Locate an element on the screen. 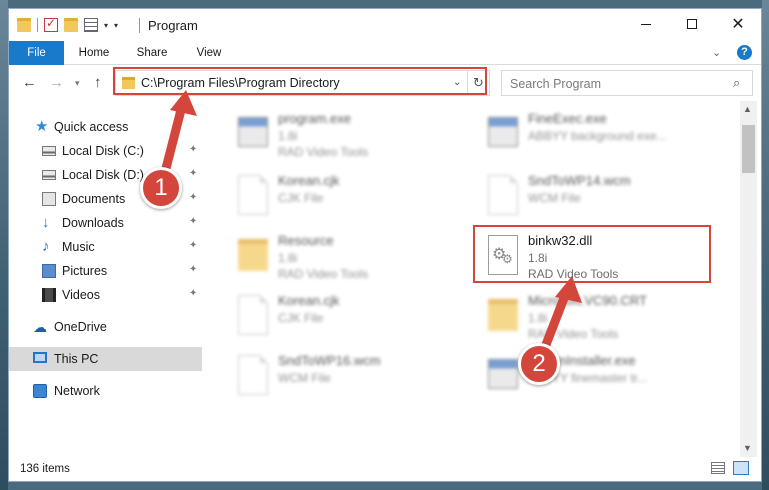  close-button: ✕ is located at coordinates (738, 24).